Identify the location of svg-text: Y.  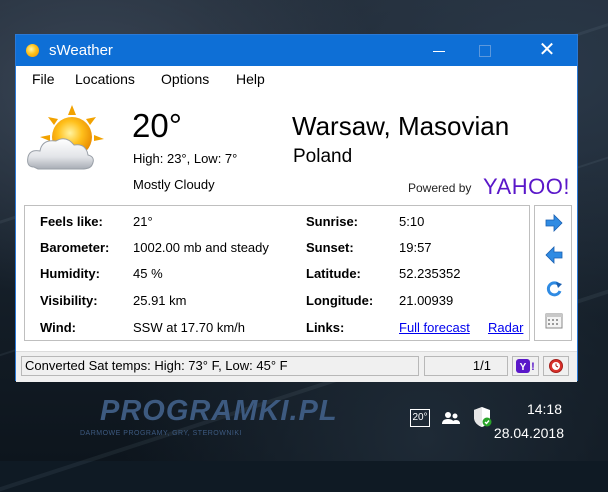
(523, 367).